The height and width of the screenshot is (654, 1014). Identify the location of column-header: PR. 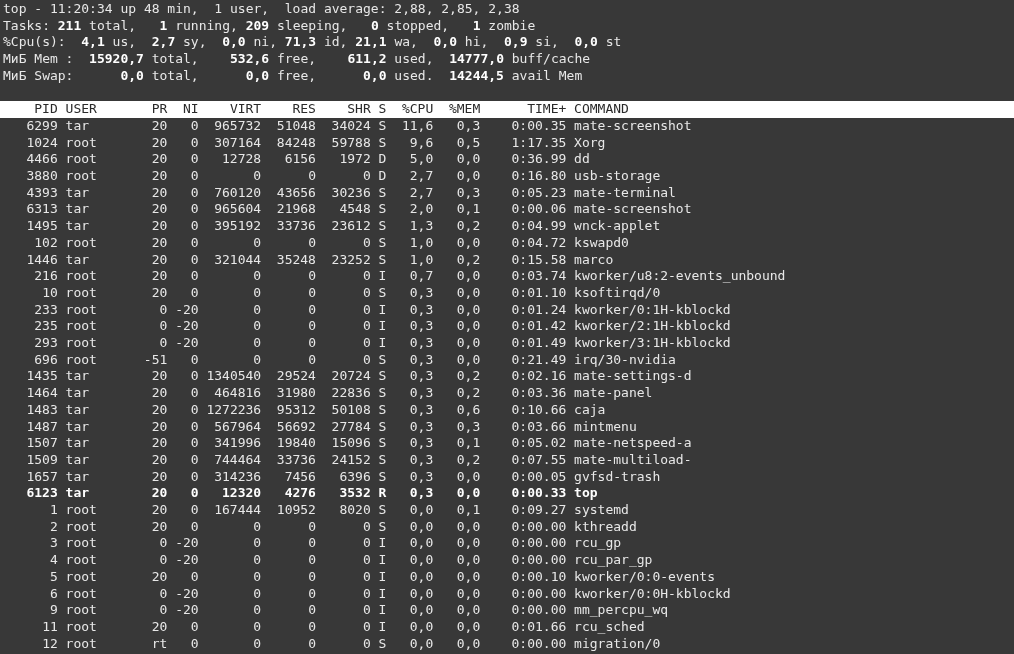
(159, 109).